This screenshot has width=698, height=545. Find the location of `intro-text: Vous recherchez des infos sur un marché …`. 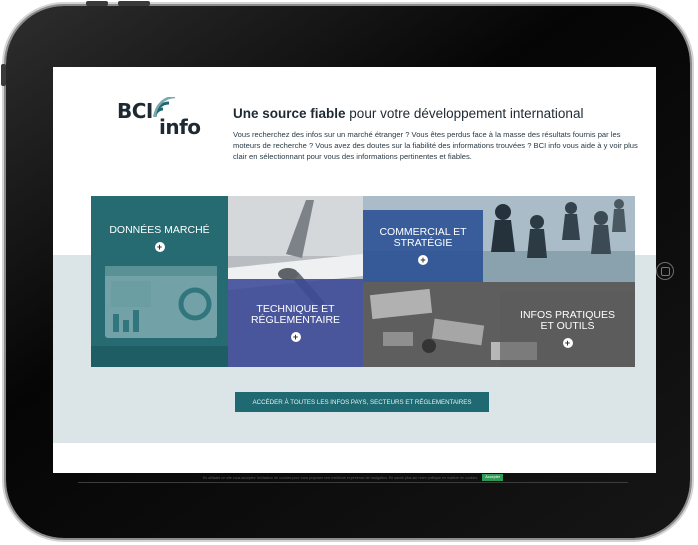

intro-text: Vous recherchez des infos sur un marché … is located at coordinates (435, 145).